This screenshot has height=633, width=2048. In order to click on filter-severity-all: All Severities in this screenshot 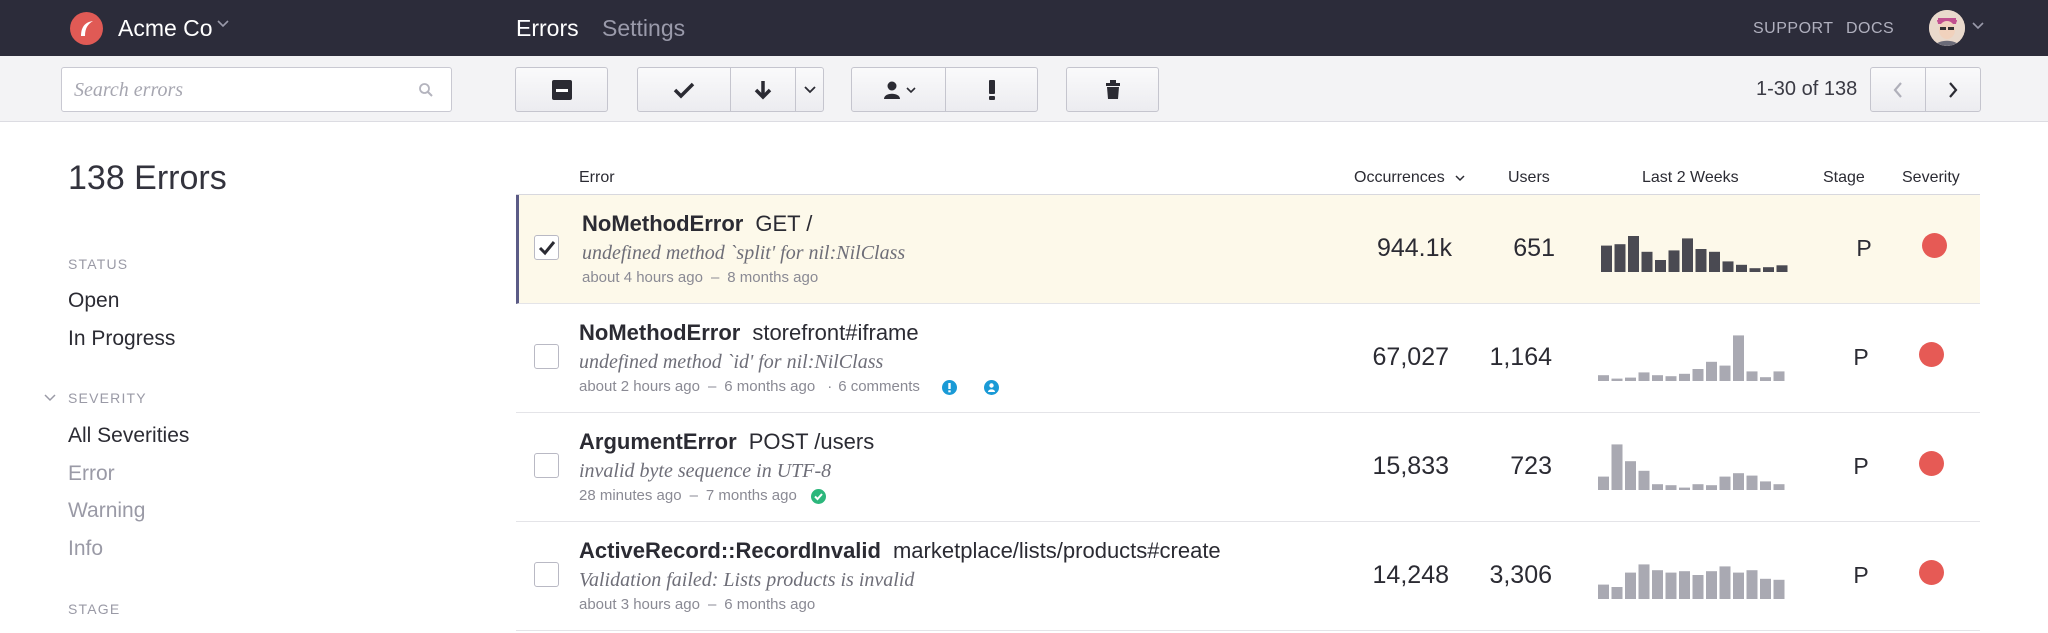, I will do `click(128, 436)`.